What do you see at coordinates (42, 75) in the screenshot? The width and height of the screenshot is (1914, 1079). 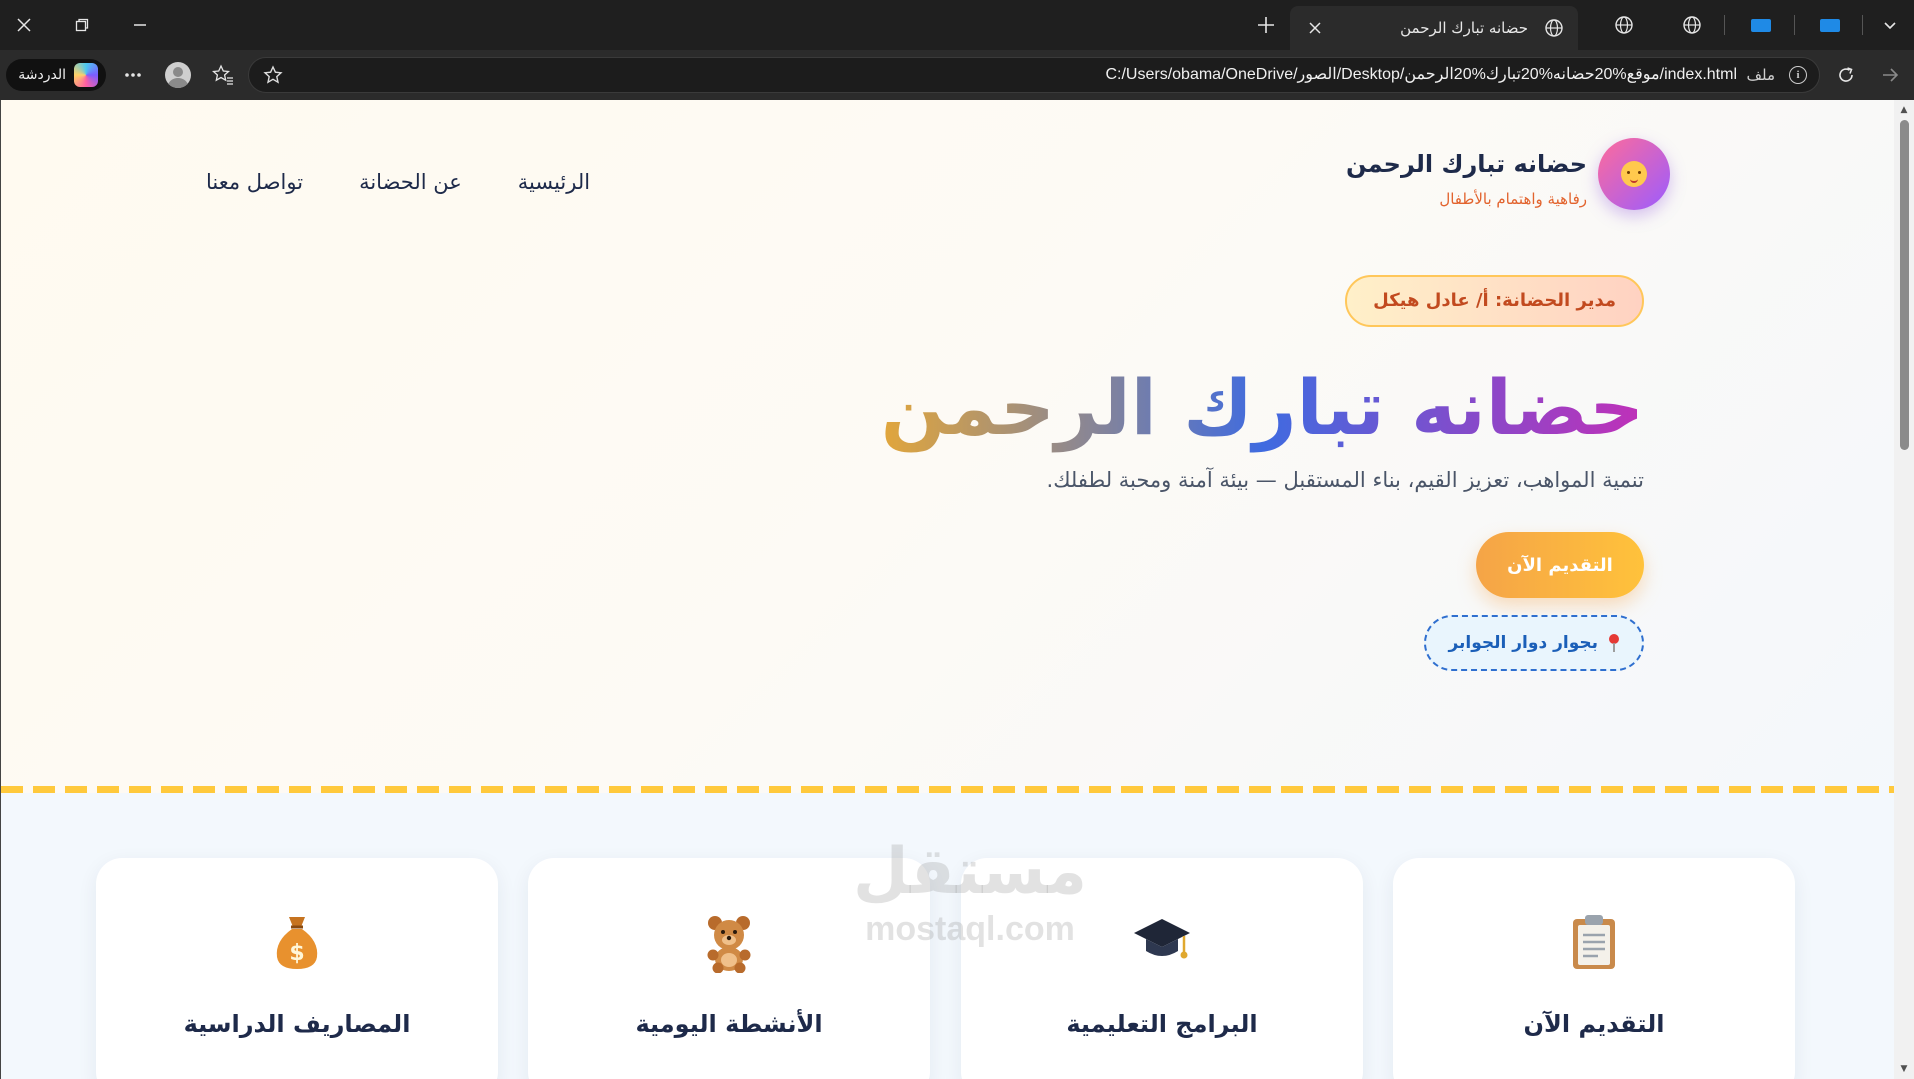 I see `copilot-label: الدردشة` at bounding box center [42, 75].